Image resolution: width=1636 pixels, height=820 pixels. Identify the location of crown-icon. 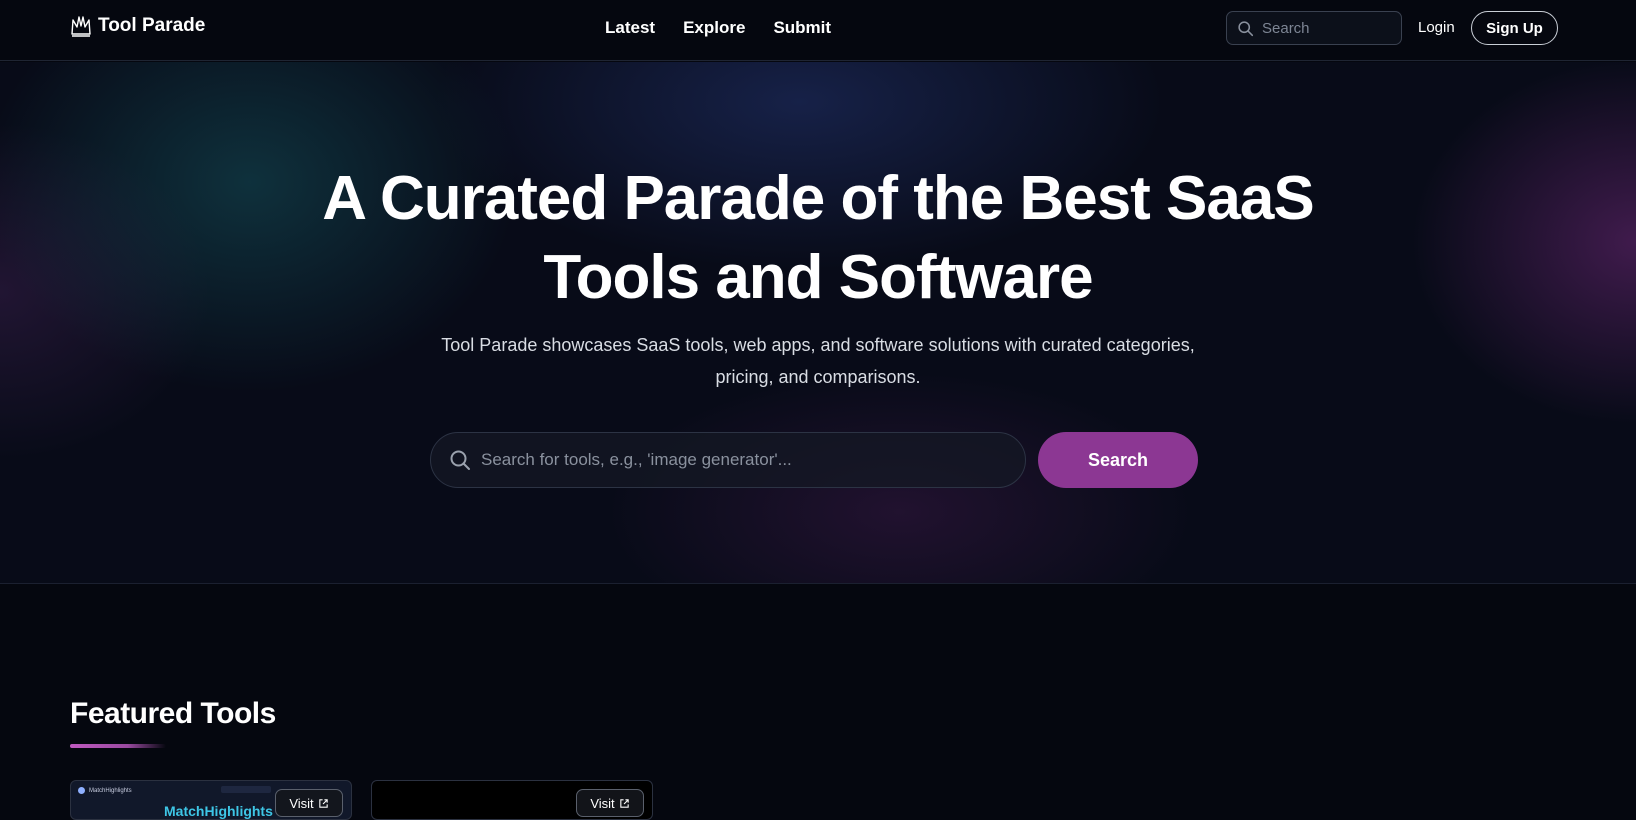
(81, 26).